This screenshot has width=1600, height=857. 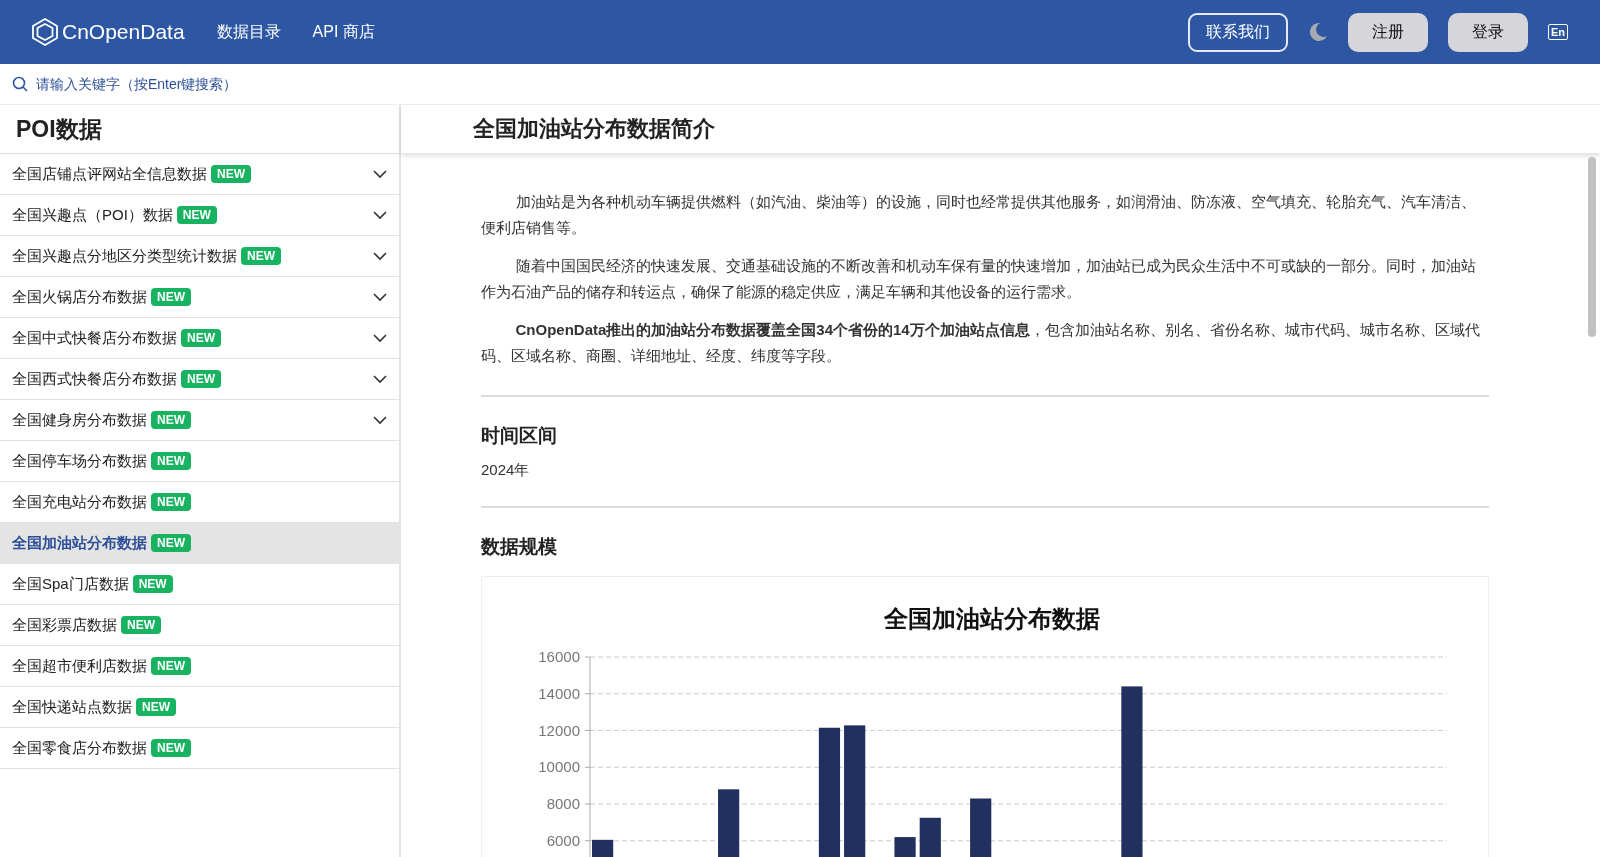 What do you see at coordinates (79, 461) in the screenshot?
I see `item-label: 全国停车场分布数据` at bounding box center [79, 461].